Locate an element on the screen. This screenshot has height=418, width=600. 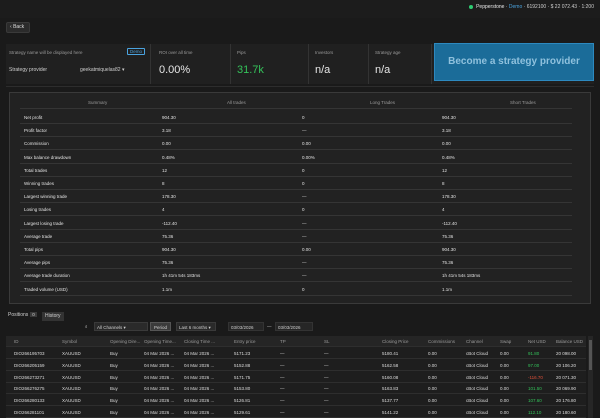
demo-badge: Demo is located at coordinates (136, 51).